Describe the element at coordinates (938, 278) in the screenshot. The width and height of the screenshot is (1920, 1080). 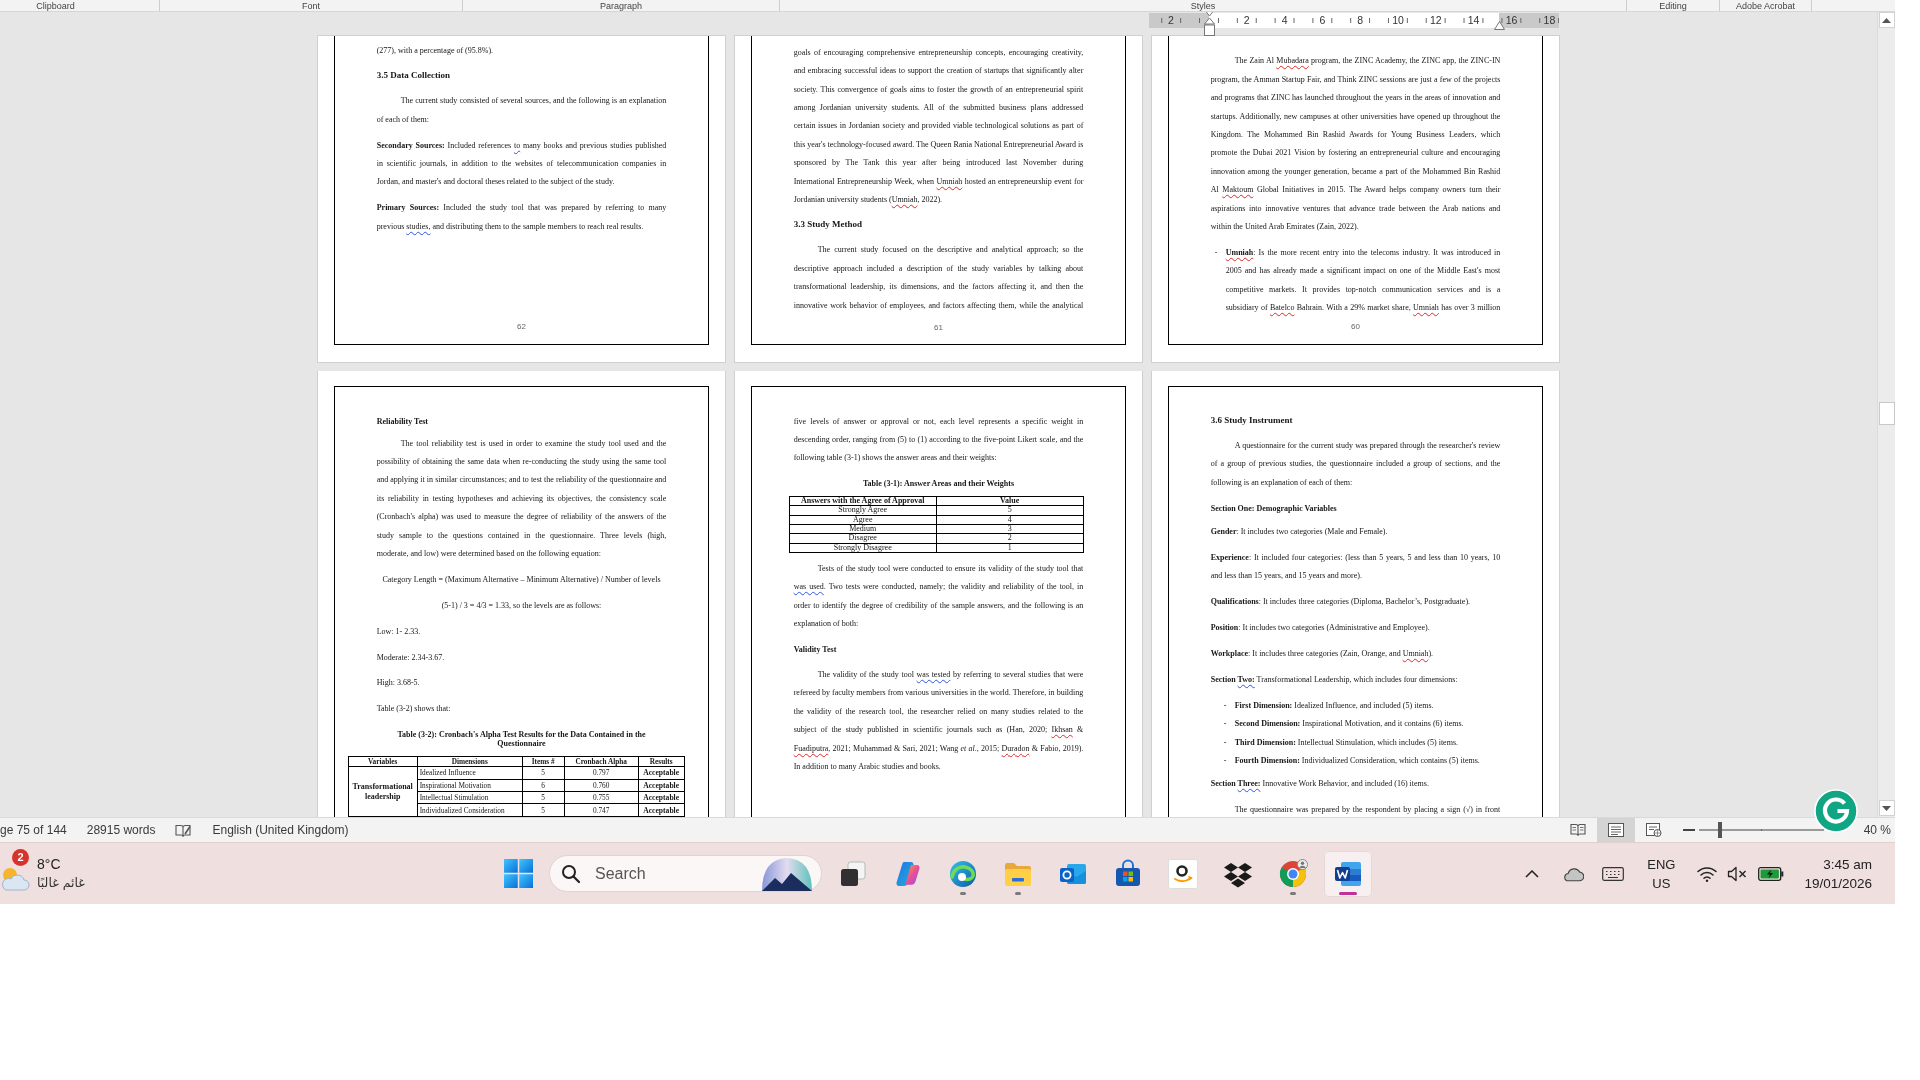
I see `body-paragraph: The current study focused on the descriptive and analytical approach; so the descriptive approach included a description of the study variables by talking about transformational leadership, its dimensions, and the factors affecting it, and then the innovative work behavior of employees, and factors affecting them, while the analytical` at that location.